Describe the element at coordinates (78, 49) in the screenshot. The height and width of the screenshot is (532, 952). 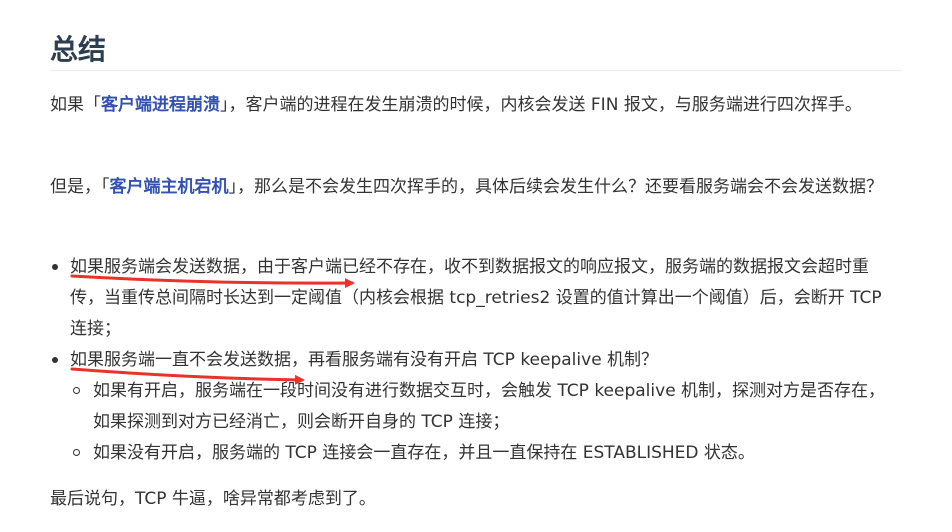
I see `section-heading: 总结` at that location.